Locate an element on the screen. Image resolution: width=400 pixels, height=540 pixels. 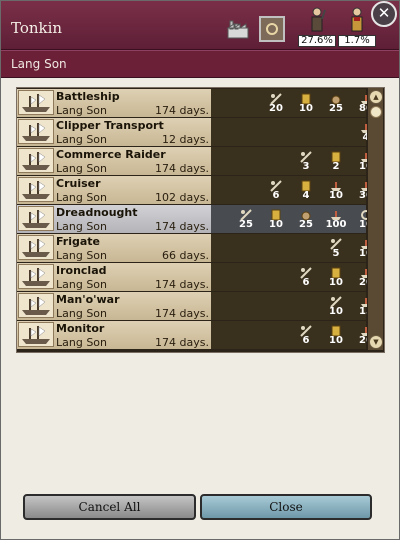
unit-stat: 3 is located at coordinates (306, 161).